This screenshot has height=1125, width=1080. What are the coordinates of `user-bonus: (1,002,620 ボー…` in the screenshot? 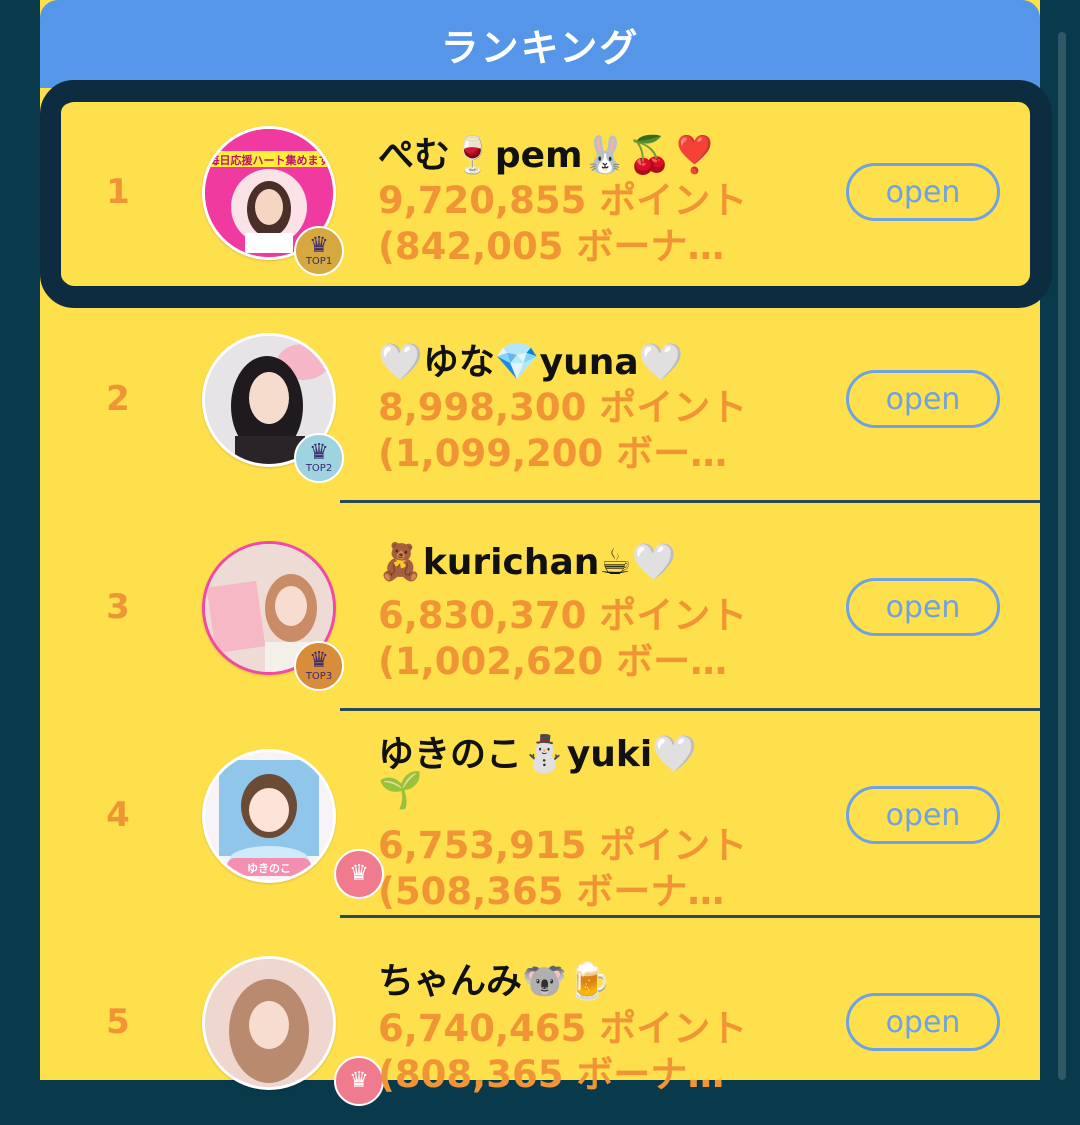 It's located at (553, 661).